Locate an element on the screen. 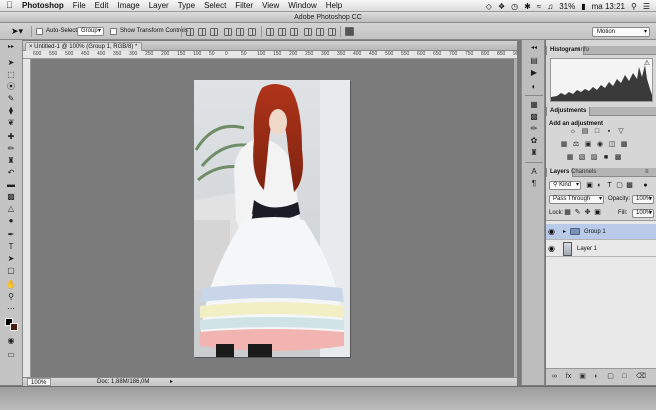 The image size is (656, 410). align-vcenter-icon is located at coordinates (202, 32).